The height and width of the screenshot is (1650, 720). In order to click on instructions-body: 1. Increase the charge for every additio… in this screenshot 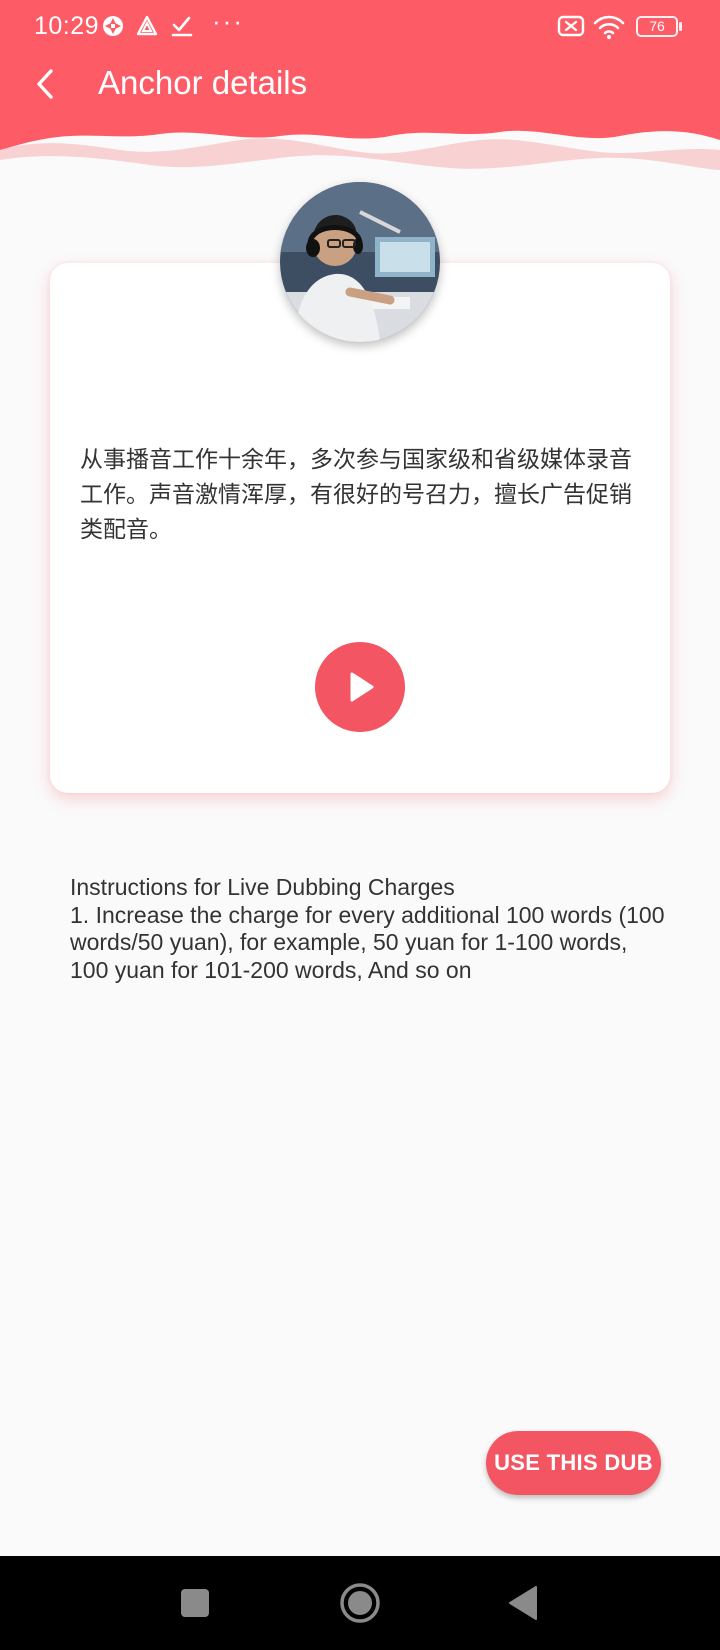, I will do `click(367, 942)`.